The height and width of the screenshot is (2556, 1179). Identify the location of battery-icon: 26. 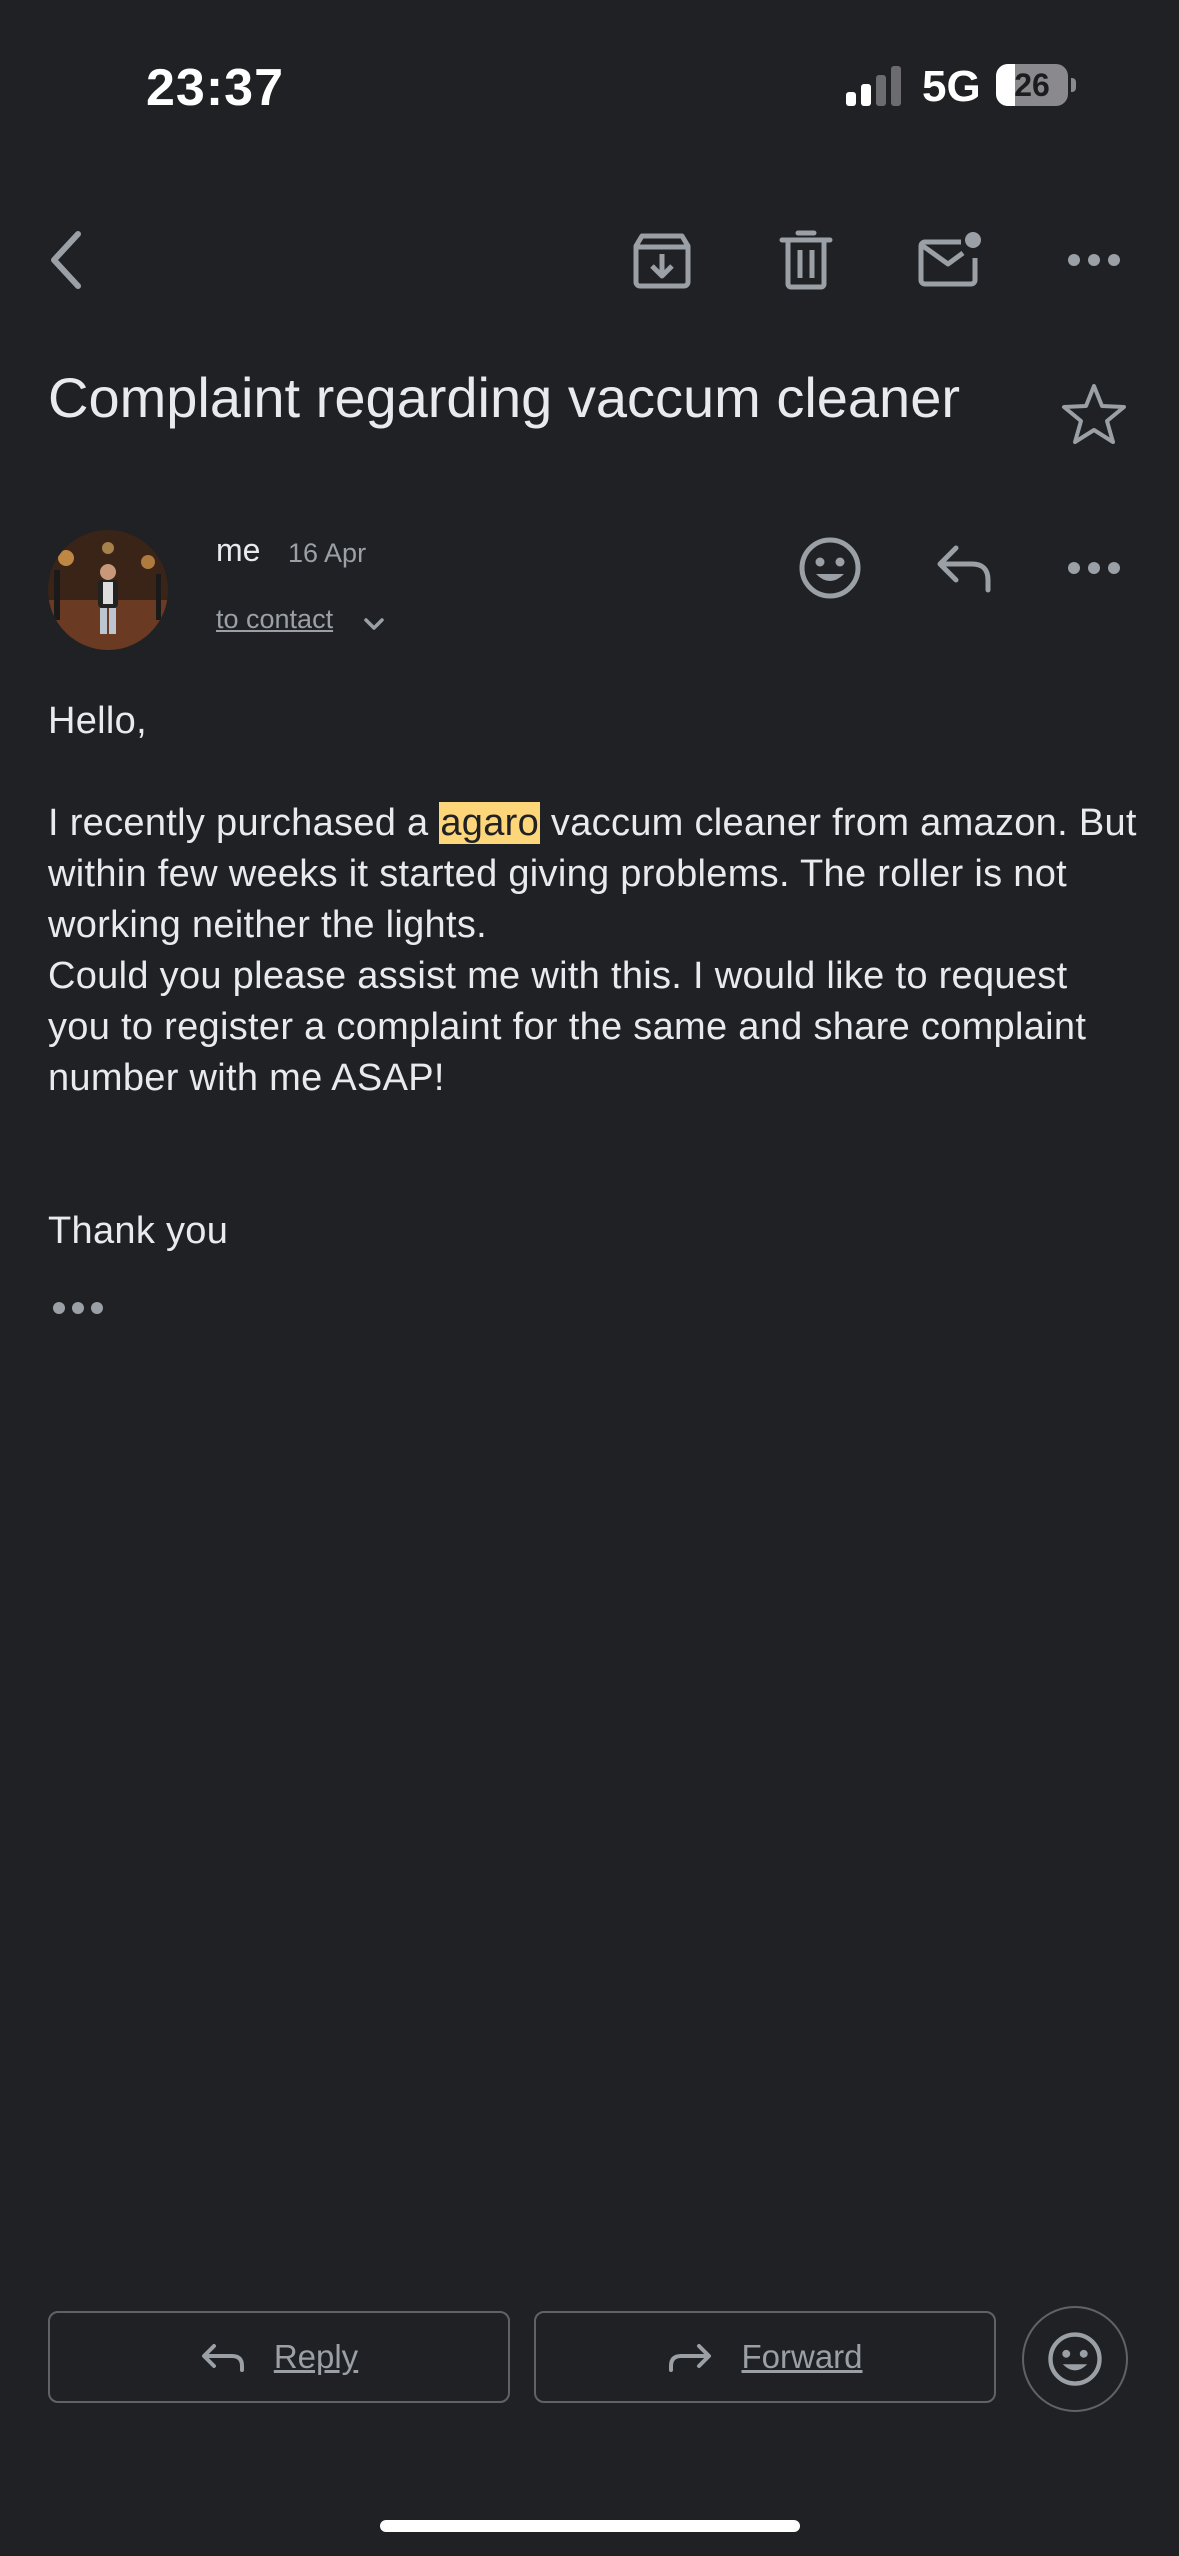
(1037, 86).